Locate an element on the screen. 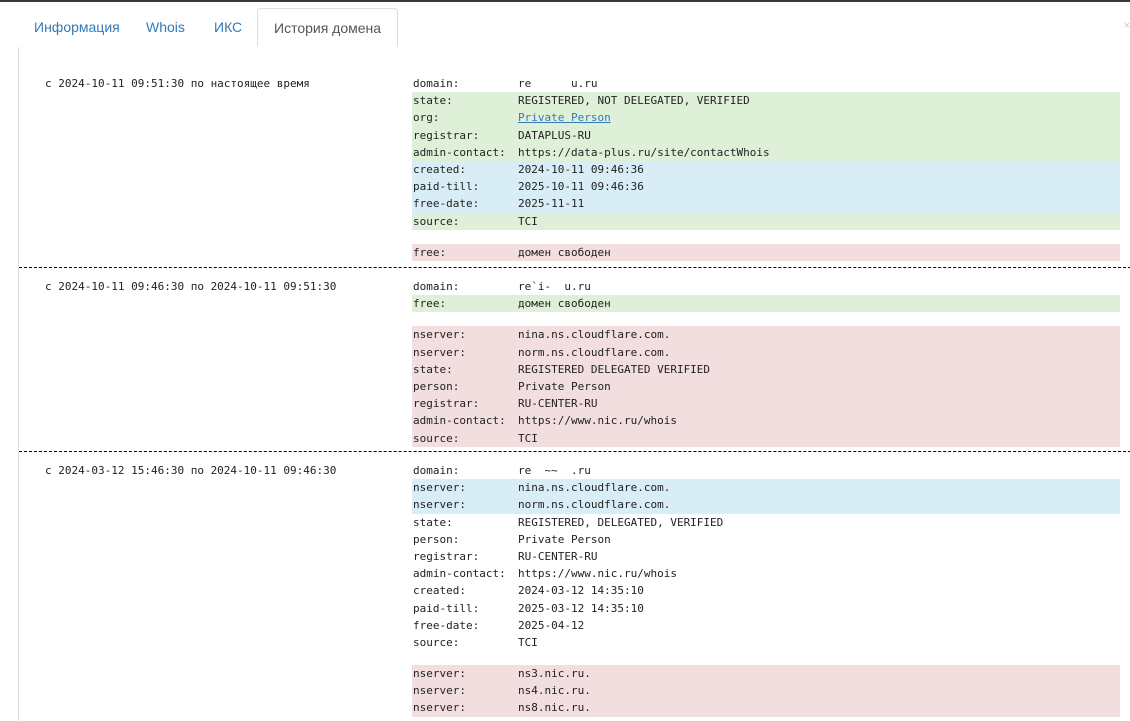 The image size is (1130, 721). whois-row: free-date: 2025-11-11 is located at coordinates (766, 204).